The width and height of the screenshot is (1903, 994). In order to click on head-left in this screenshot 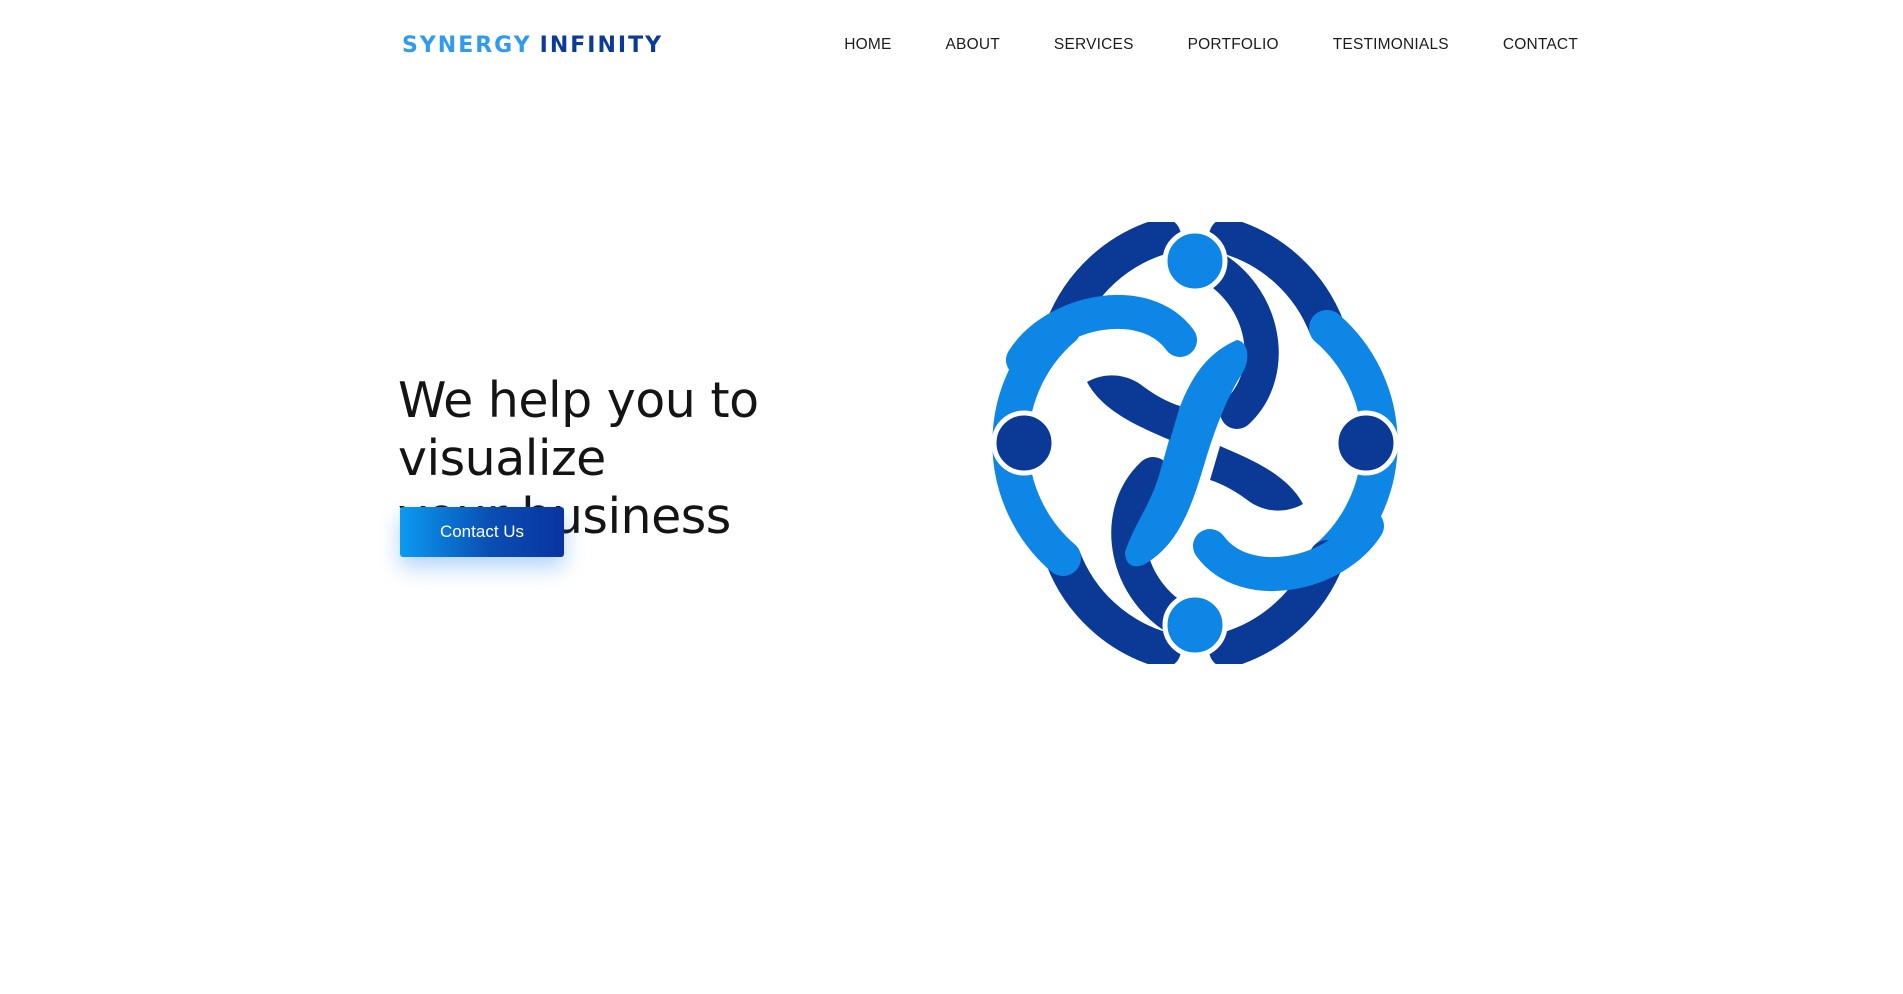, I will do `click(1024, 443)`.